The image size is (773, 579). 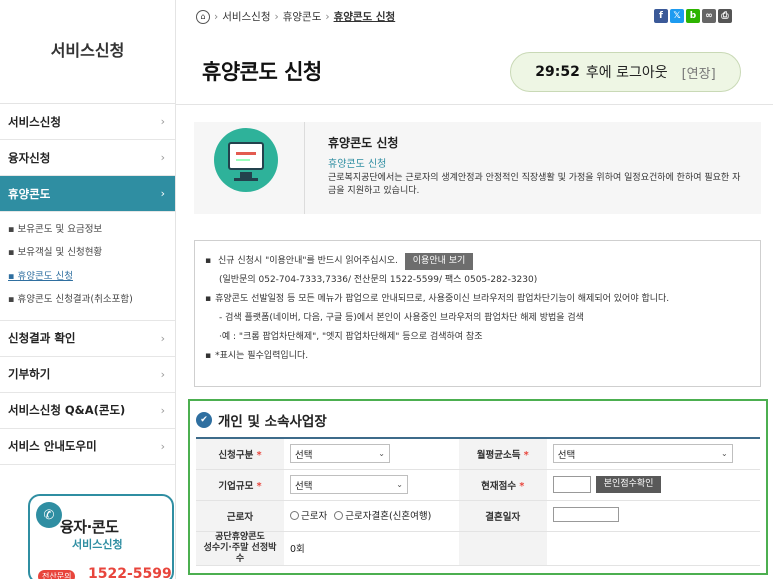 I want to click on phone-icon: ✆, so click(x=49, y=515).